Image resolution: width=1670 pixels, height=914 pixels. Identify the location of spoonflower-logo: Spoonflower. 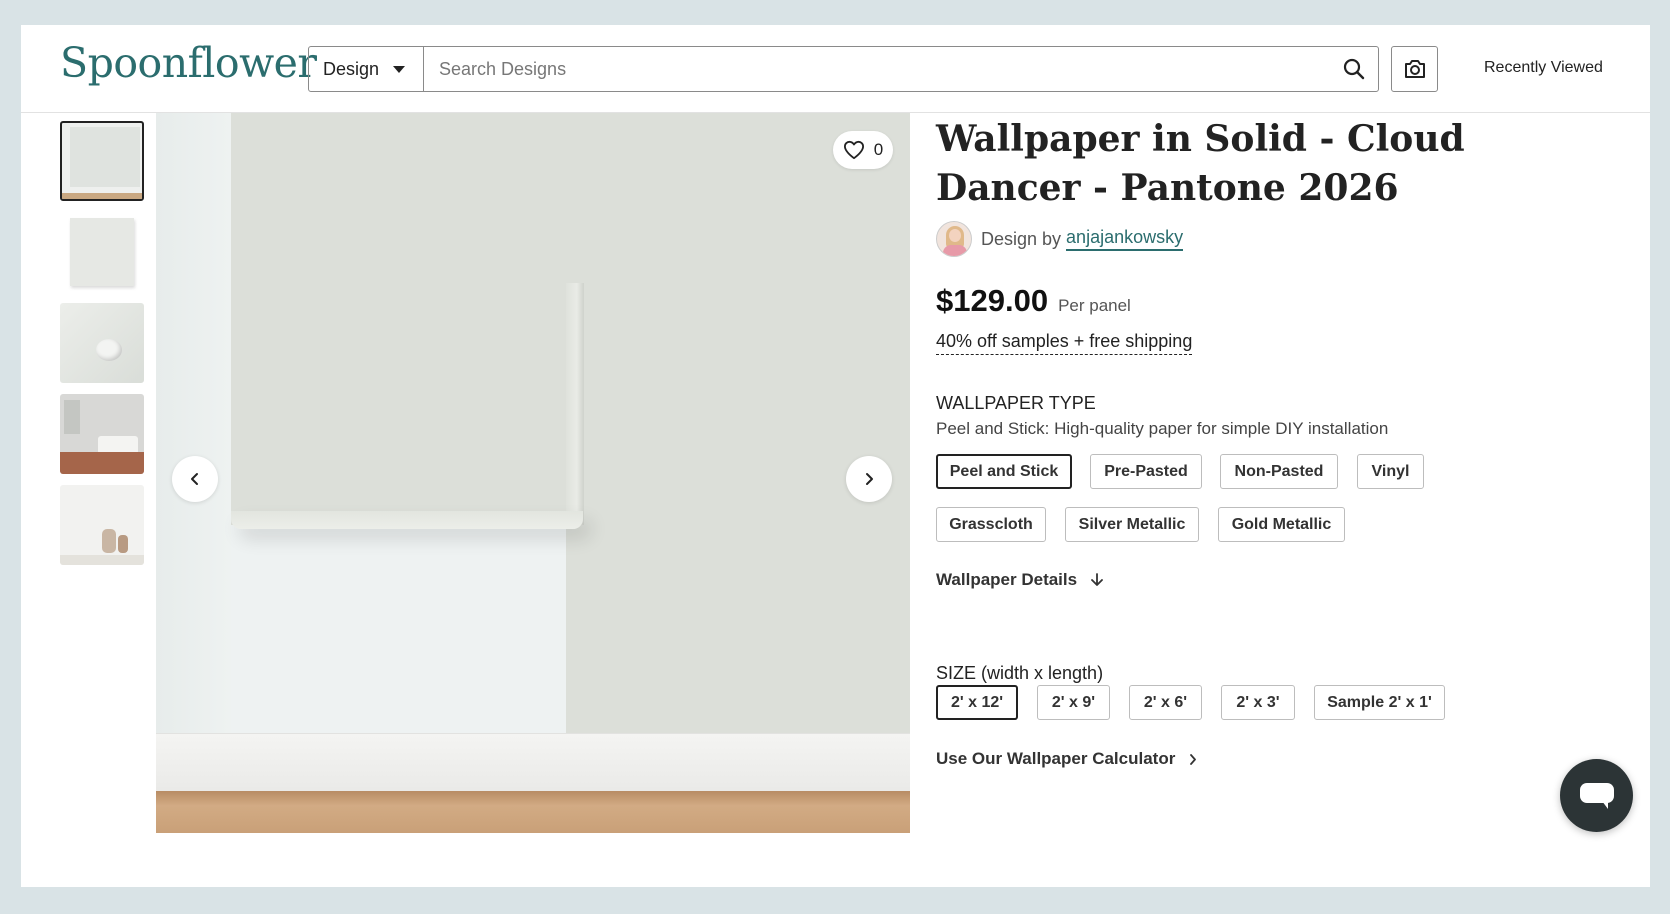
(188, 63).